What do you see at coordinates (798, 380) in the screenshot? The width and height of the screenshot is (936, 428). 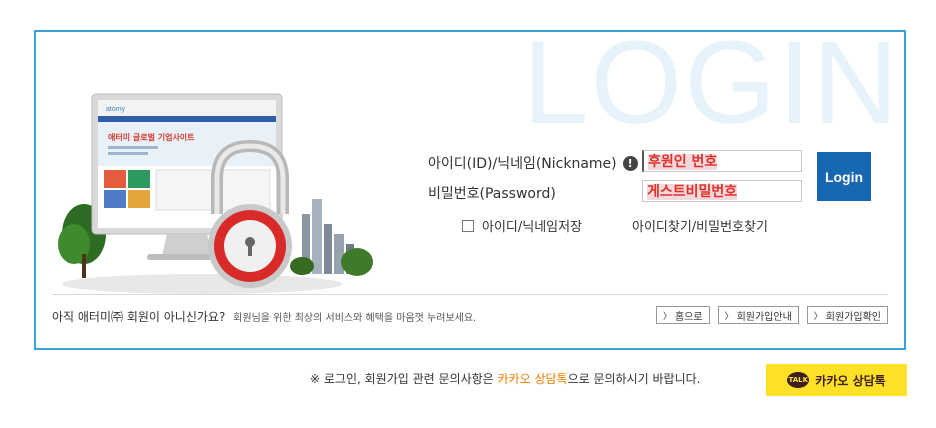 I see `kakao-talk-icon: TALK` at bounding box center [798, 380].